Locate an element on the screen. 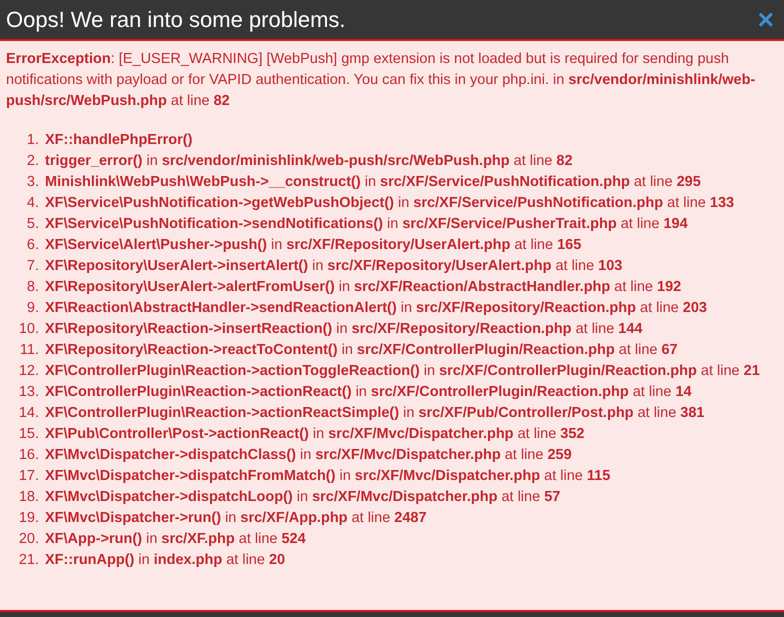  list-number: 17. is located at coordinates (28, 476).